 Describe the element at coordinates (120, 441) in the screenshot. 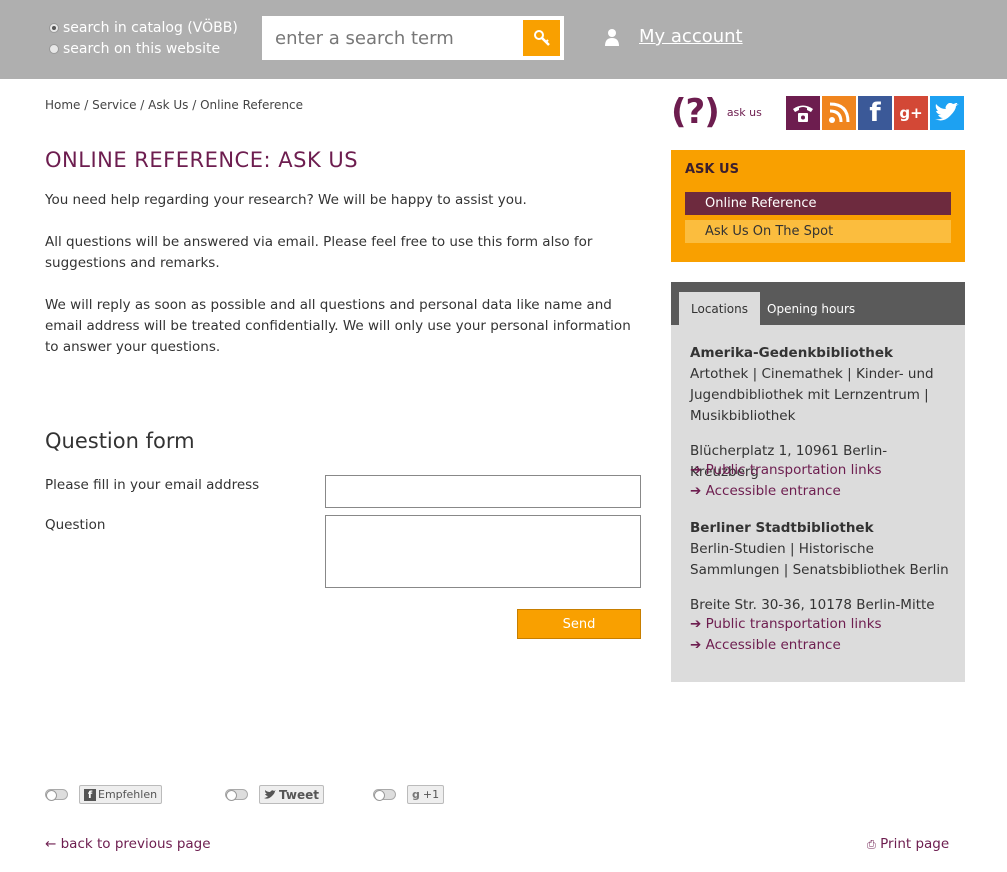

I see `form-title: Question form` at that location.